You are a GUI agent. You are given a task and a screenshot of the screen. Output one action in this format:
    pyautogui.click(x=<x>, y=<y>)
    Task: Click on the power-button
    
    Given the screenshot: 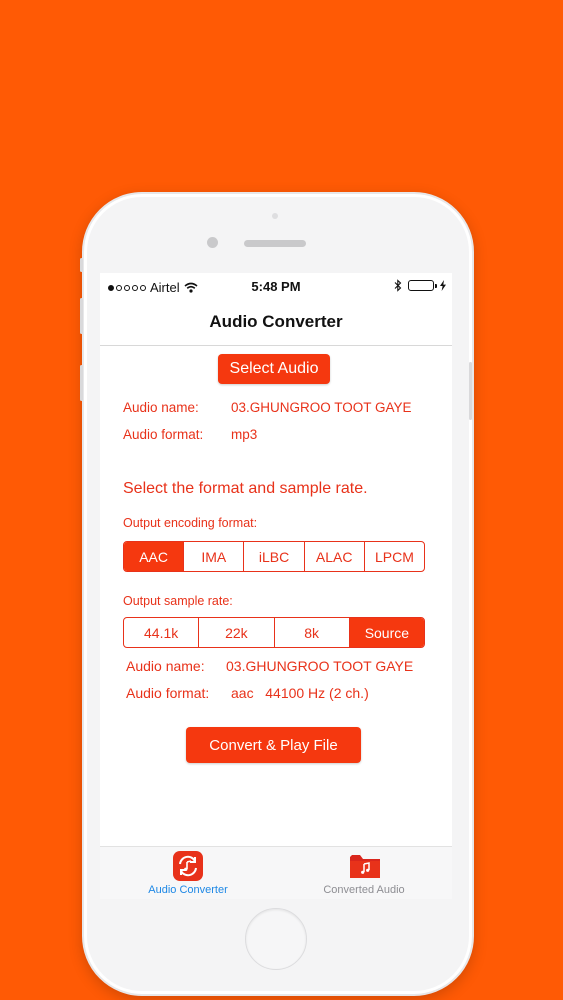 What is the action you would take?
    pyautogui.click(x=470, y=391)
    